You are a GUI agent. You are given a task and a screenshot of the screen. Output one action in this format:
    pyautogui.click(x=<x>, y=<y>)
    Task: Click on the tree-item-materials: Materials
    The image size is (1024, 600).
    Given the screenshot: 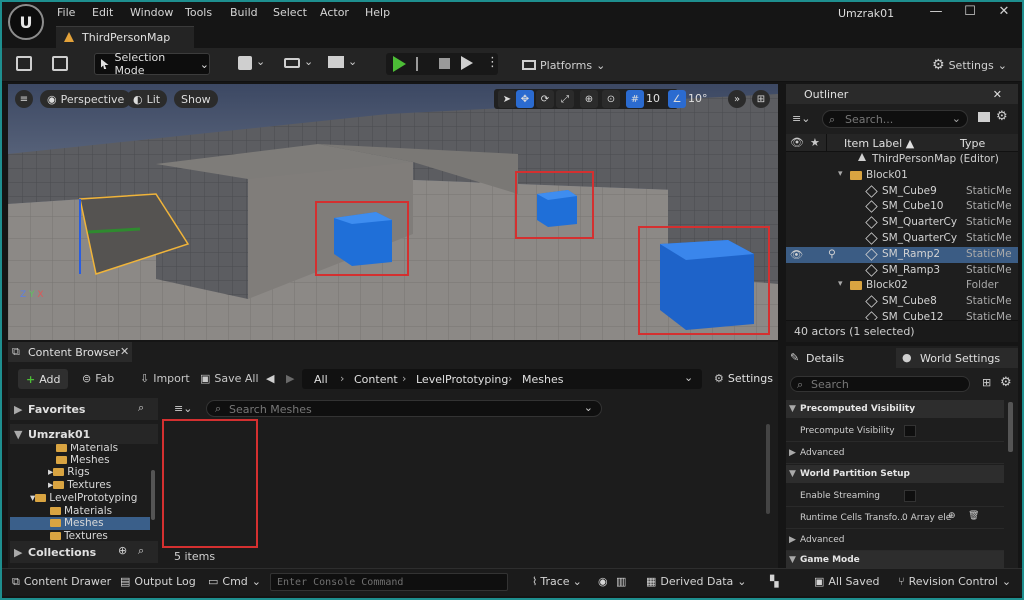 What is the action you would take?
    pyautogui.click(x=87, y=449)
    